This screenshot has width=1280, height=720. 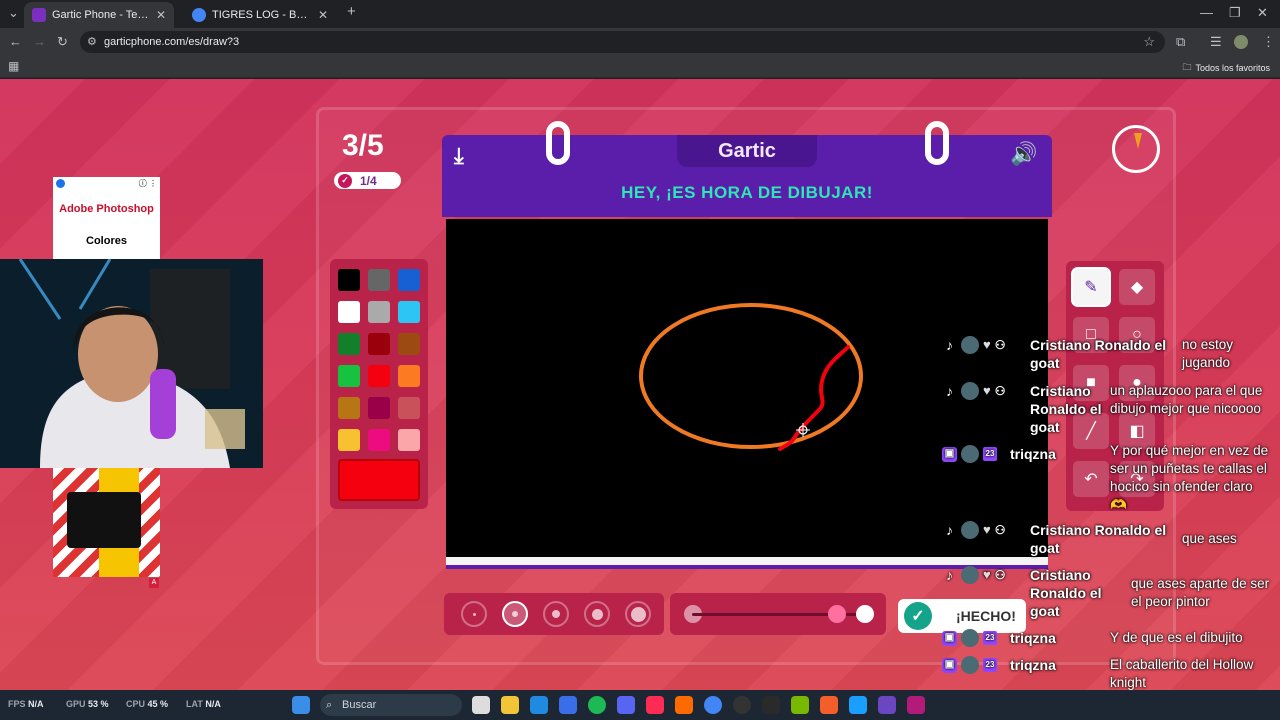 What do you see at coordinates (26, 704) in the screenshot?
I see `fps-readout: FPS N/A` at bounding box center [26, 704].